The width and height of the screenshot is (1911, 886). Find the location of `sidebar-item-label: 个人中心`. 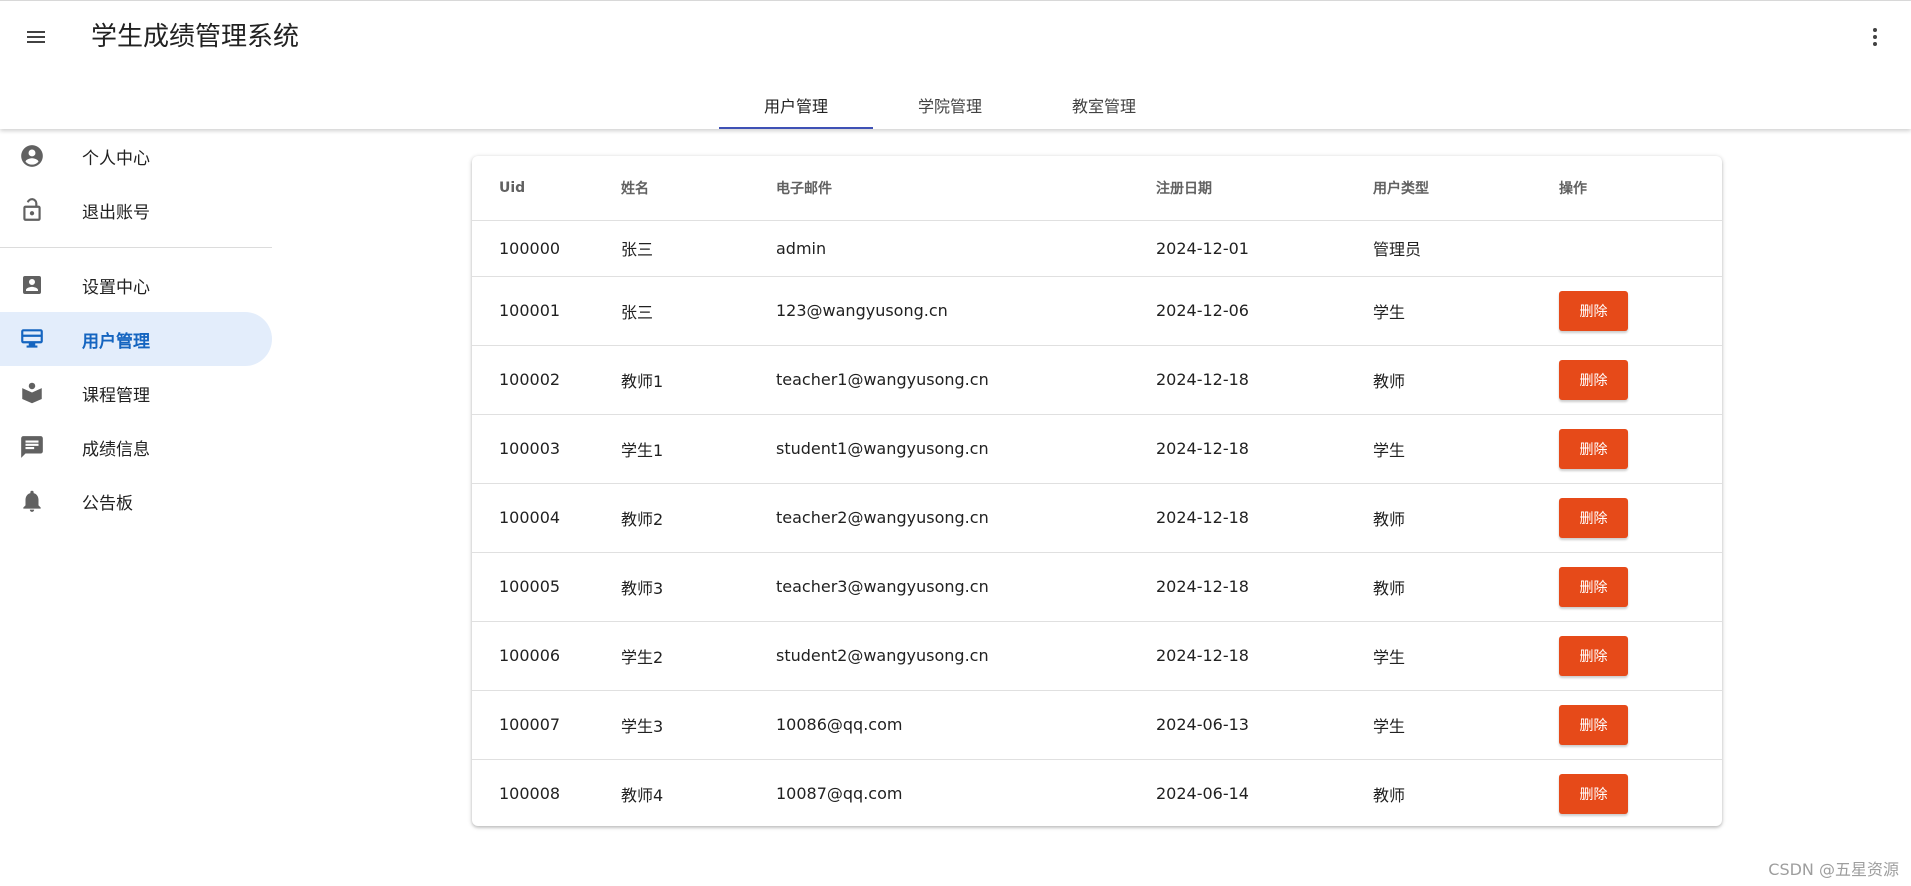

sidebar-item-label: 个人中心 is located at coordinates (116, 158).